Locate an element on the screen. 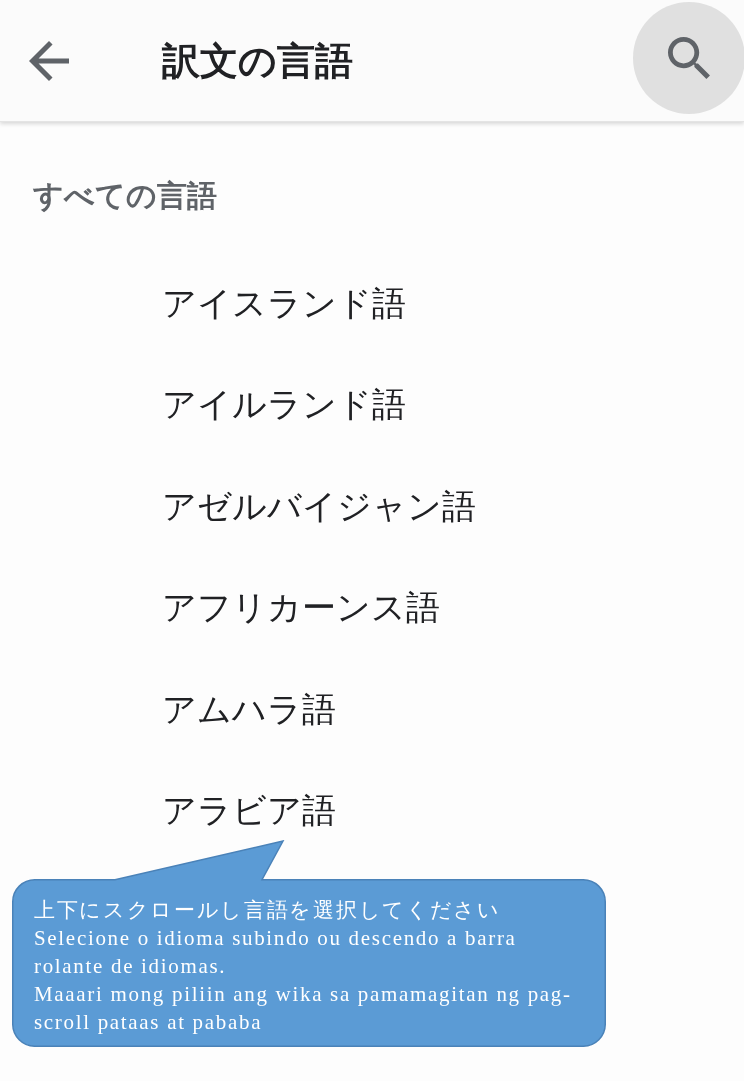 The height and width of the screenshot is (1081, 744). page-title: 訳文の言語 is located at coordinates (257, 60).